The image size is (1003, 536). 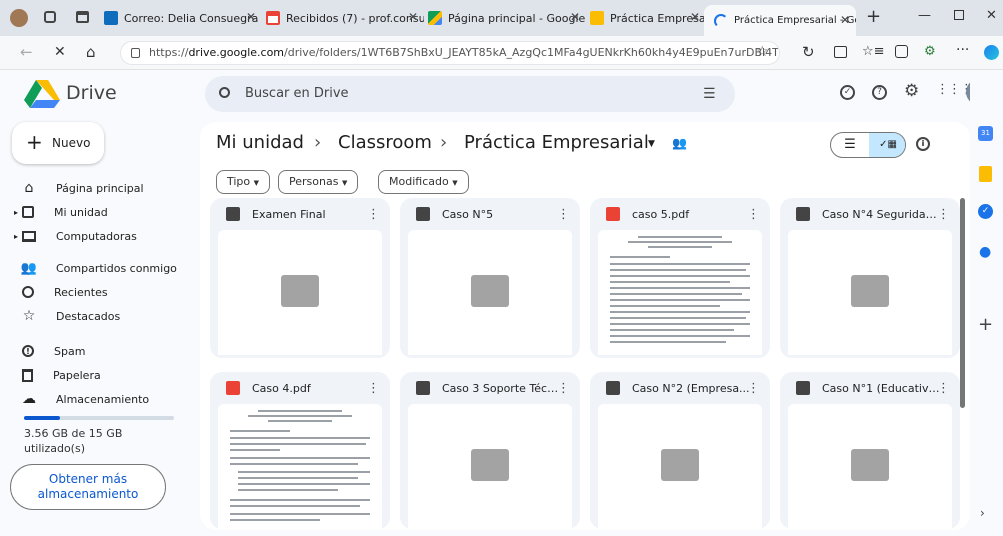 What do you see at coordinates (224, 92) in the screenshot?
I see `search-icon` at bounding box center [224, 92].